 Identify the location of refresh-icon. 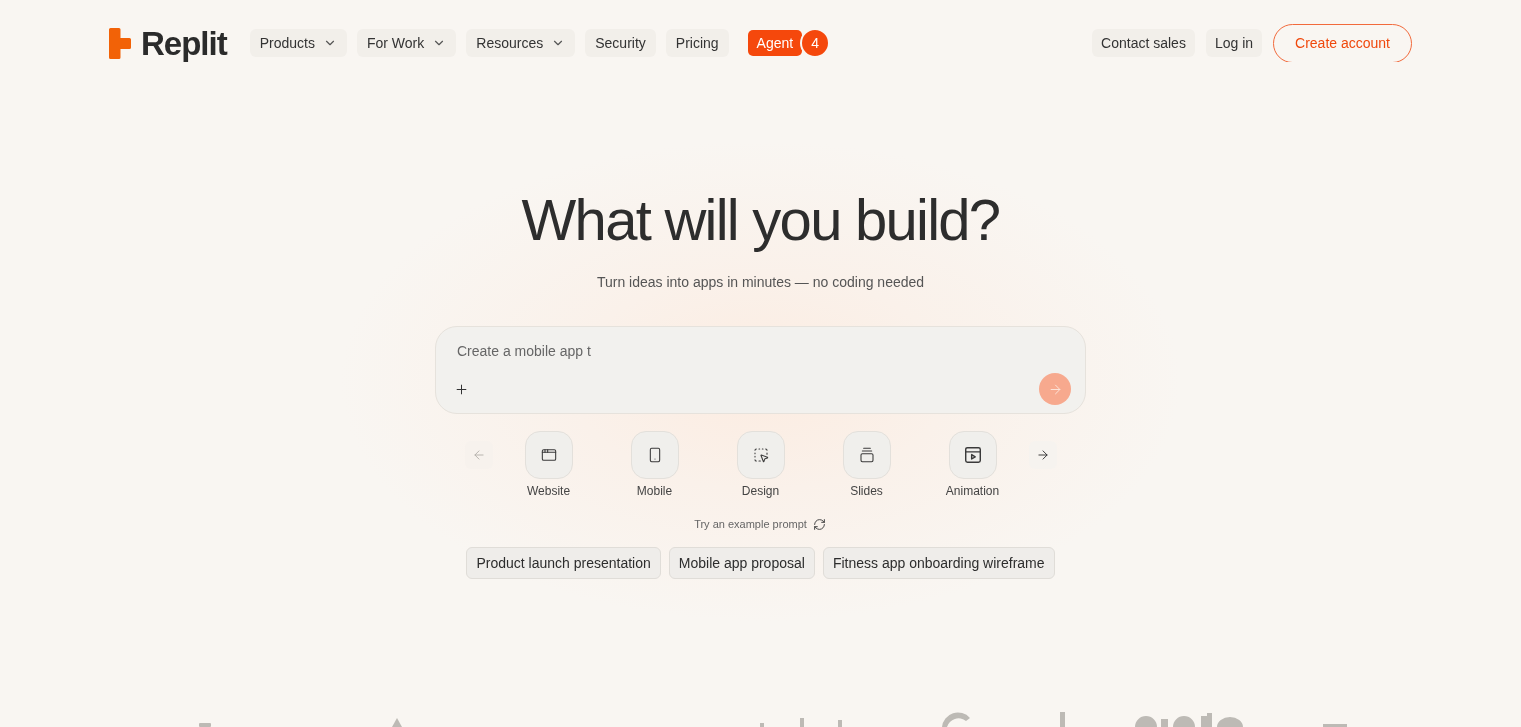
(820, 524).